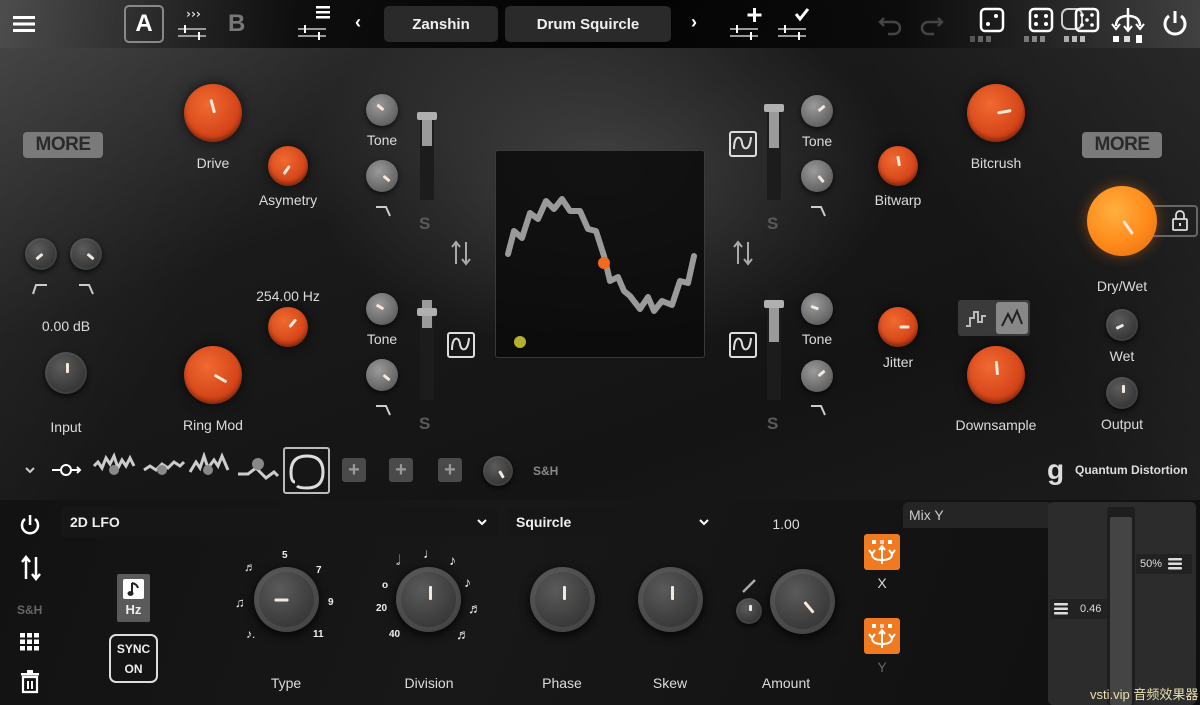  Describe the element at coordinates (193, 22) in the screenshot. I see `copy-a-to-b-icon: ›››` at that location.